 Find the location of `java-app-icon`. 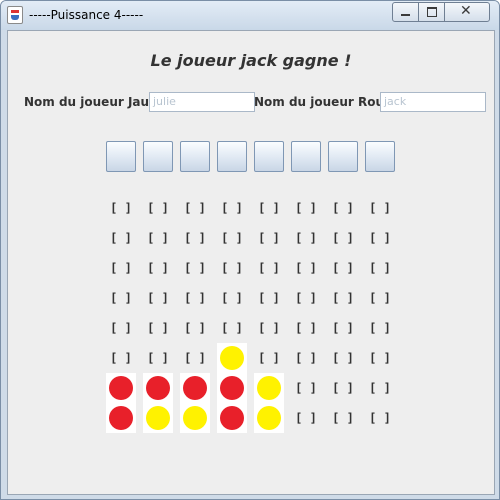

java-app-icon is located at coordinates (15, 15).